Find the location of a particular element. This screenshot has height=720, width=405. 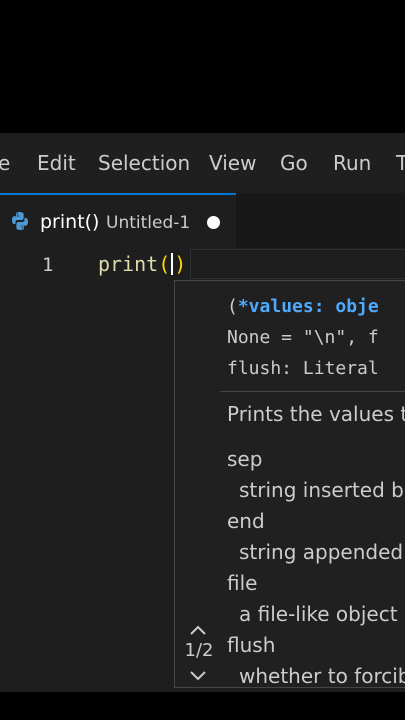

signature-line-2: None = "\n", f is located at coordinates (303, 337).